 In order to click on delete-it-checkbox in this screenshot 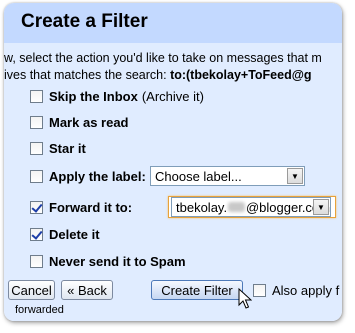, I will do `click(36, 234)`.